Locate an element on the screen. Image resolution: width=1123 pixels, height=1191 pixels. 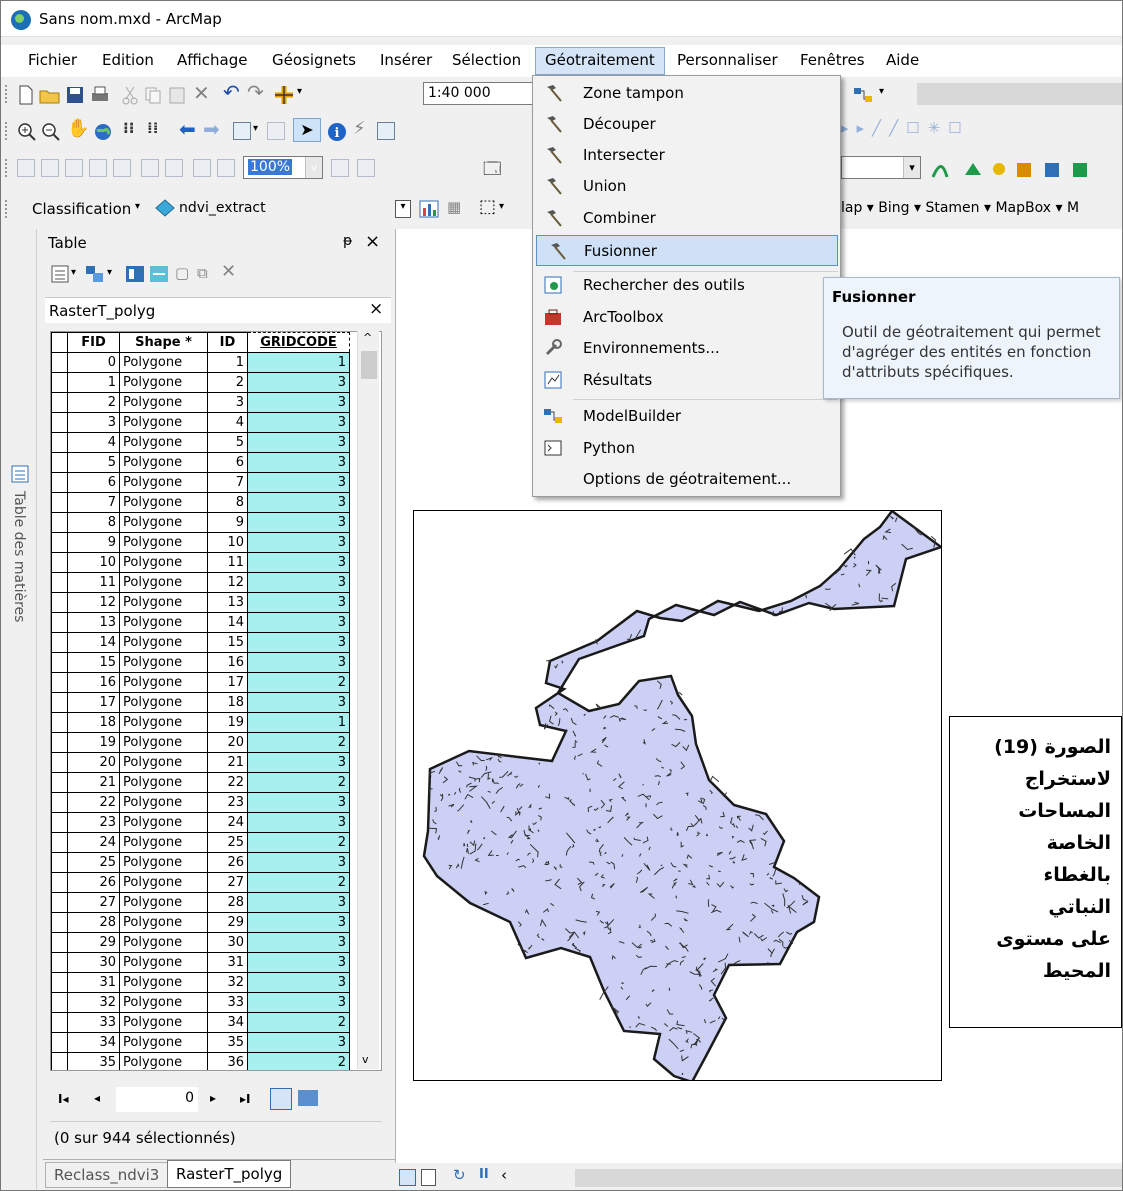
basemap-menus: lap ▾ Bing ▾ Stamen ▾ MapBox ▾ M is located at coordinates (960, 208).